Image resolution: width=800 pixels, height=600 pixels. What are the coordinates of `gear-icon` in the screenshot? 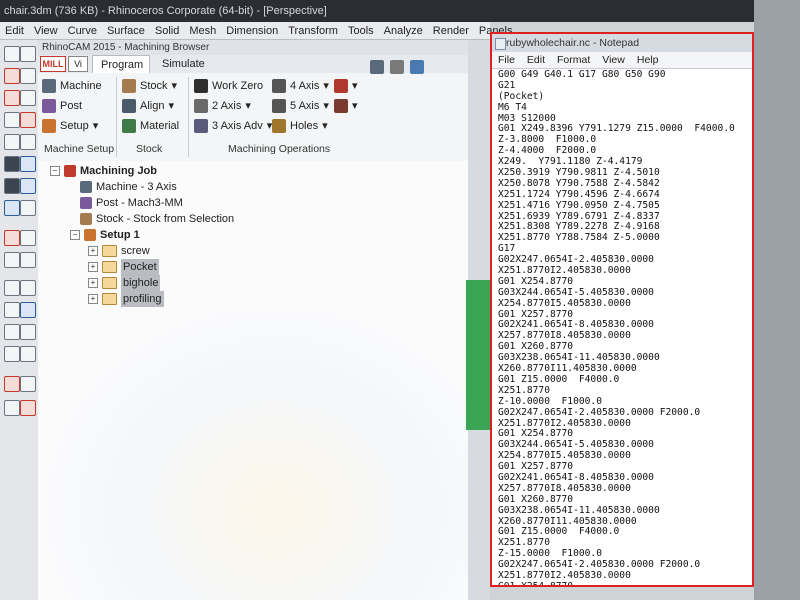 It's located at (397, 67).